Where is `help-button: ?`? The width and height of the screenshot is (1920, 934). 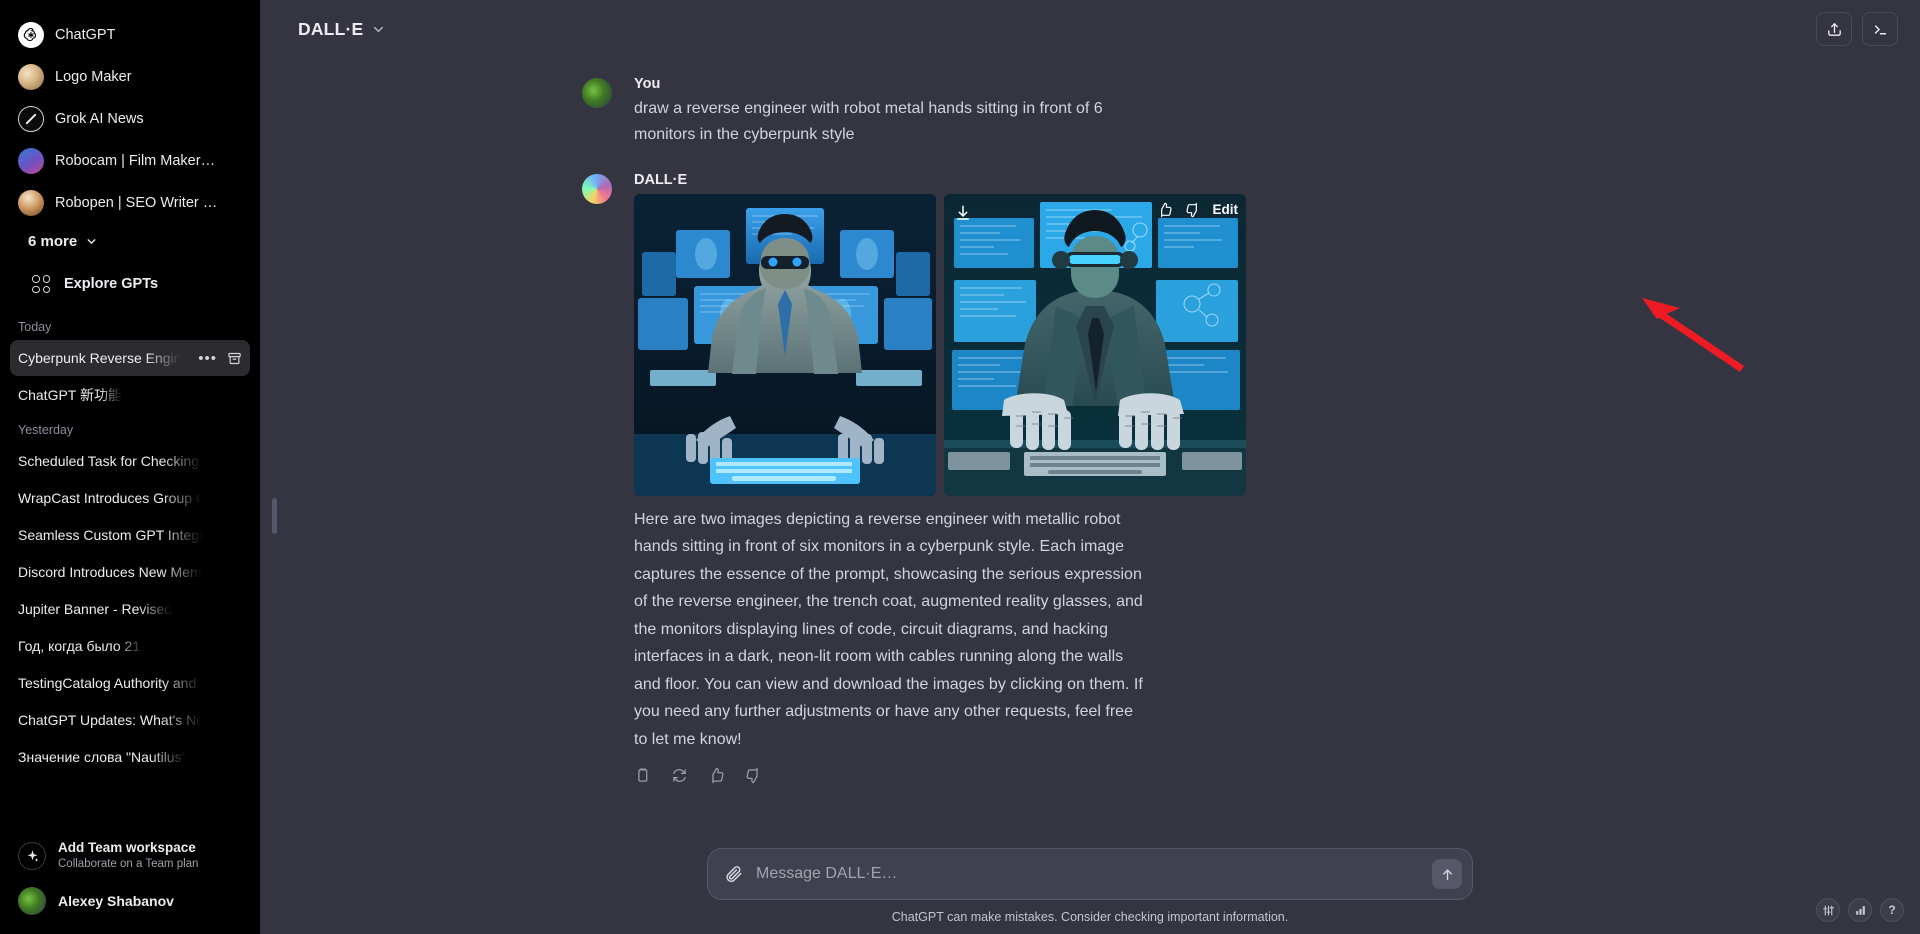 help-button: ? is located at coordinates (1892, 910).